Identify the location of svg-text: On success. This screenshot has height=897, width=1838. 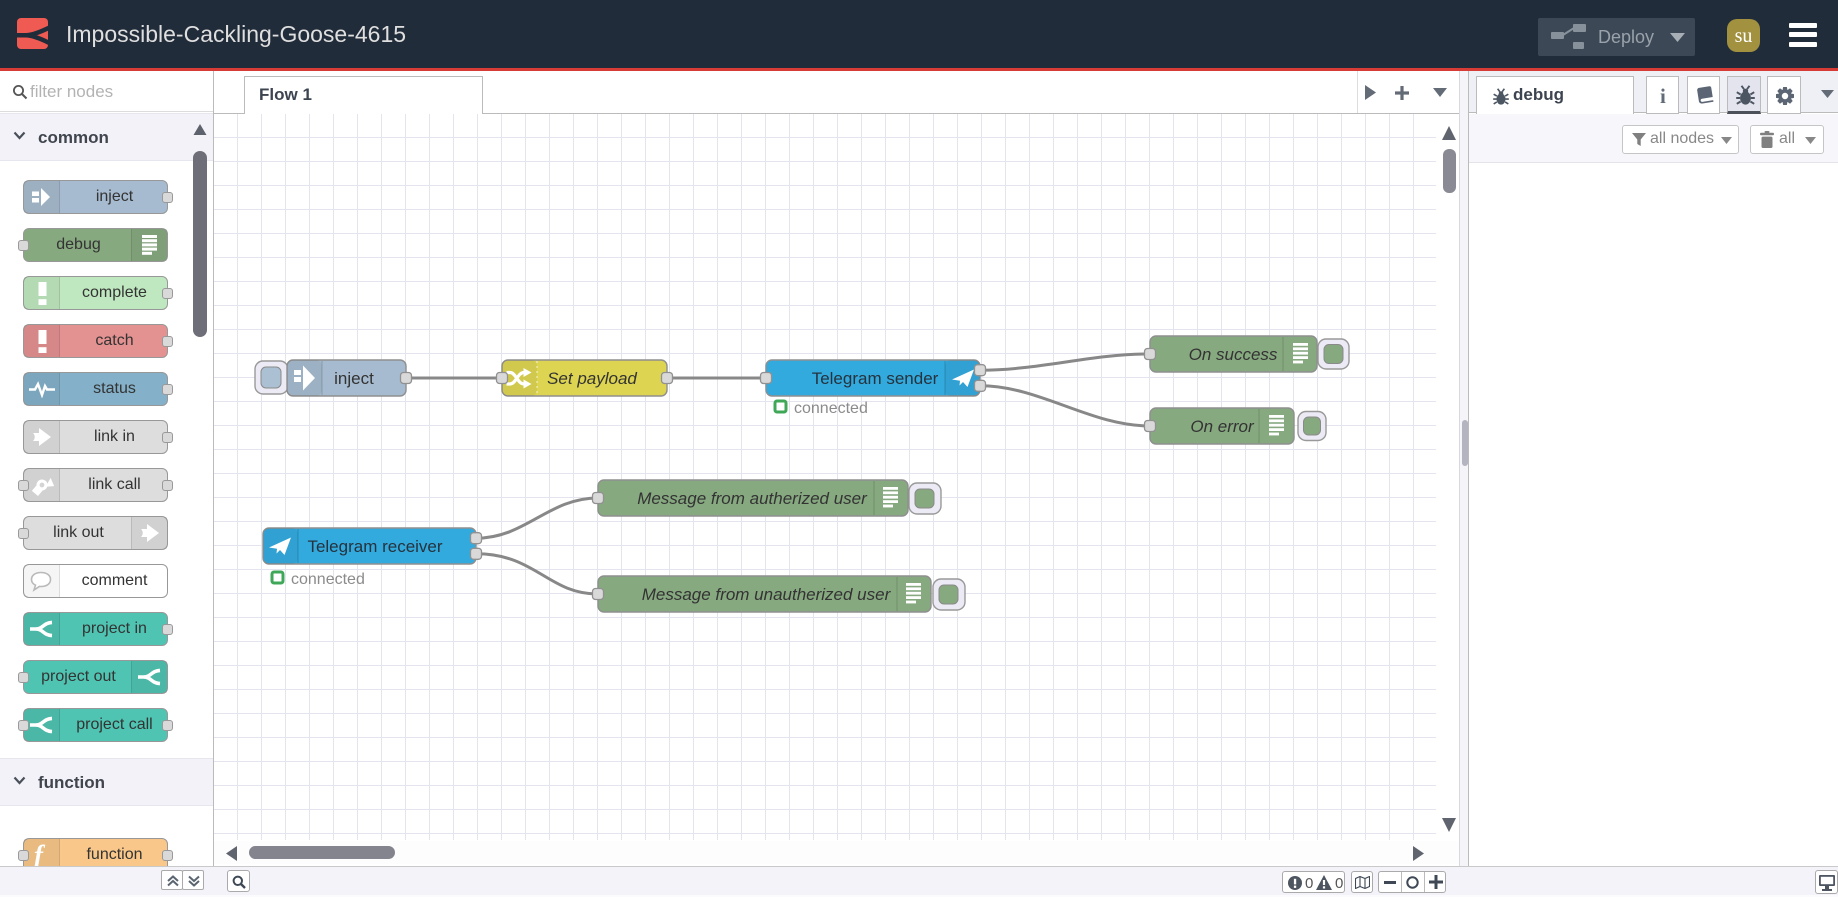
(1233, 354).